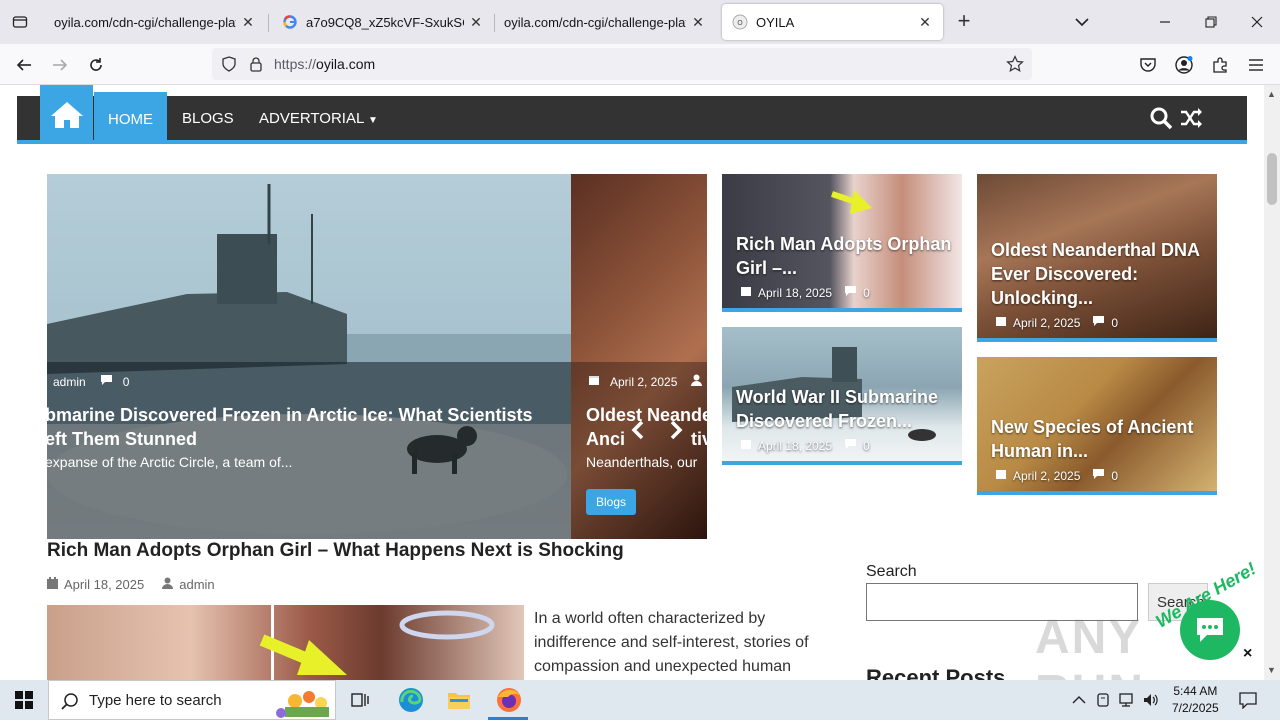  What do you see at coordinates (936, 672) in the screenshot?
I see `recent-posts-heading: Recent Posts` at bounding box center [936, 672].